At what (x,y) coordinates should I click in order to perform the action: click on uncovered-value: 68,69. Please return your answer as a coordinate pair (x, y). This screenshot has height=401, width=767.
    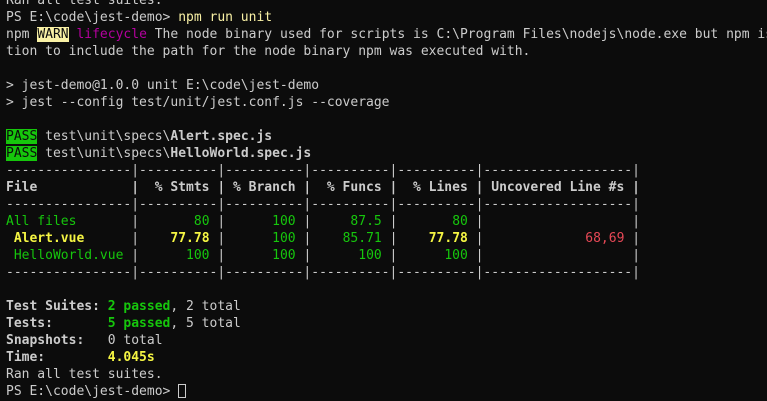
    Looking at the image, I should click on (554, 238).